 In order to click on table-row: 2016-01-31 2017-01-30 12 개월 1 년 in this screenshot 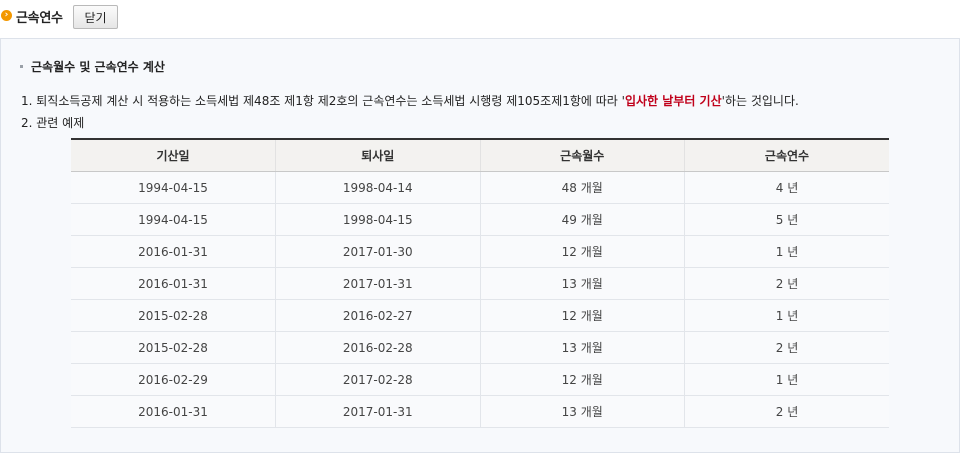, I will do `click(480, 251)`.